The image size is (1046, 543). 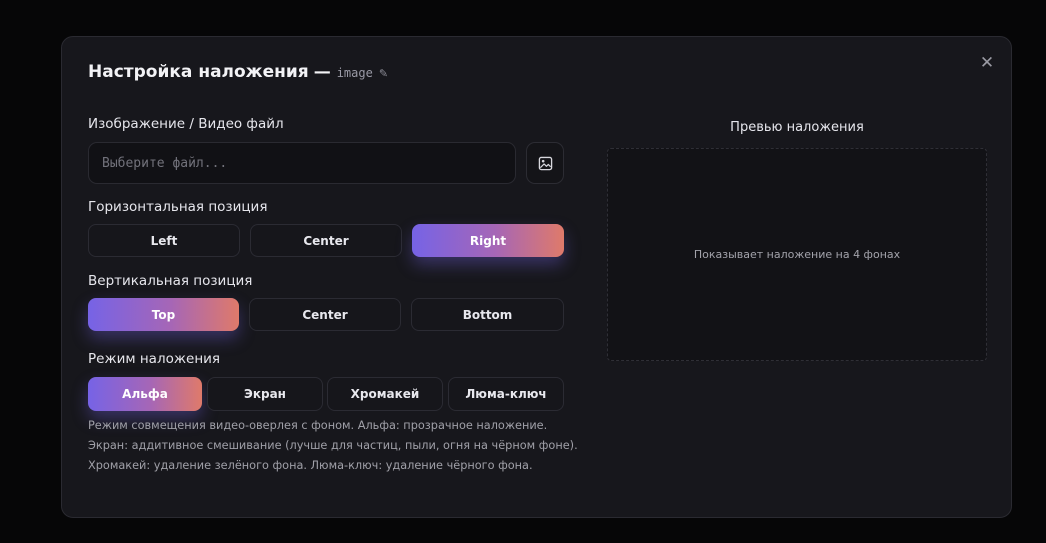 I want to click on horizontal-center-button: Center, so click(x=326, y=240).